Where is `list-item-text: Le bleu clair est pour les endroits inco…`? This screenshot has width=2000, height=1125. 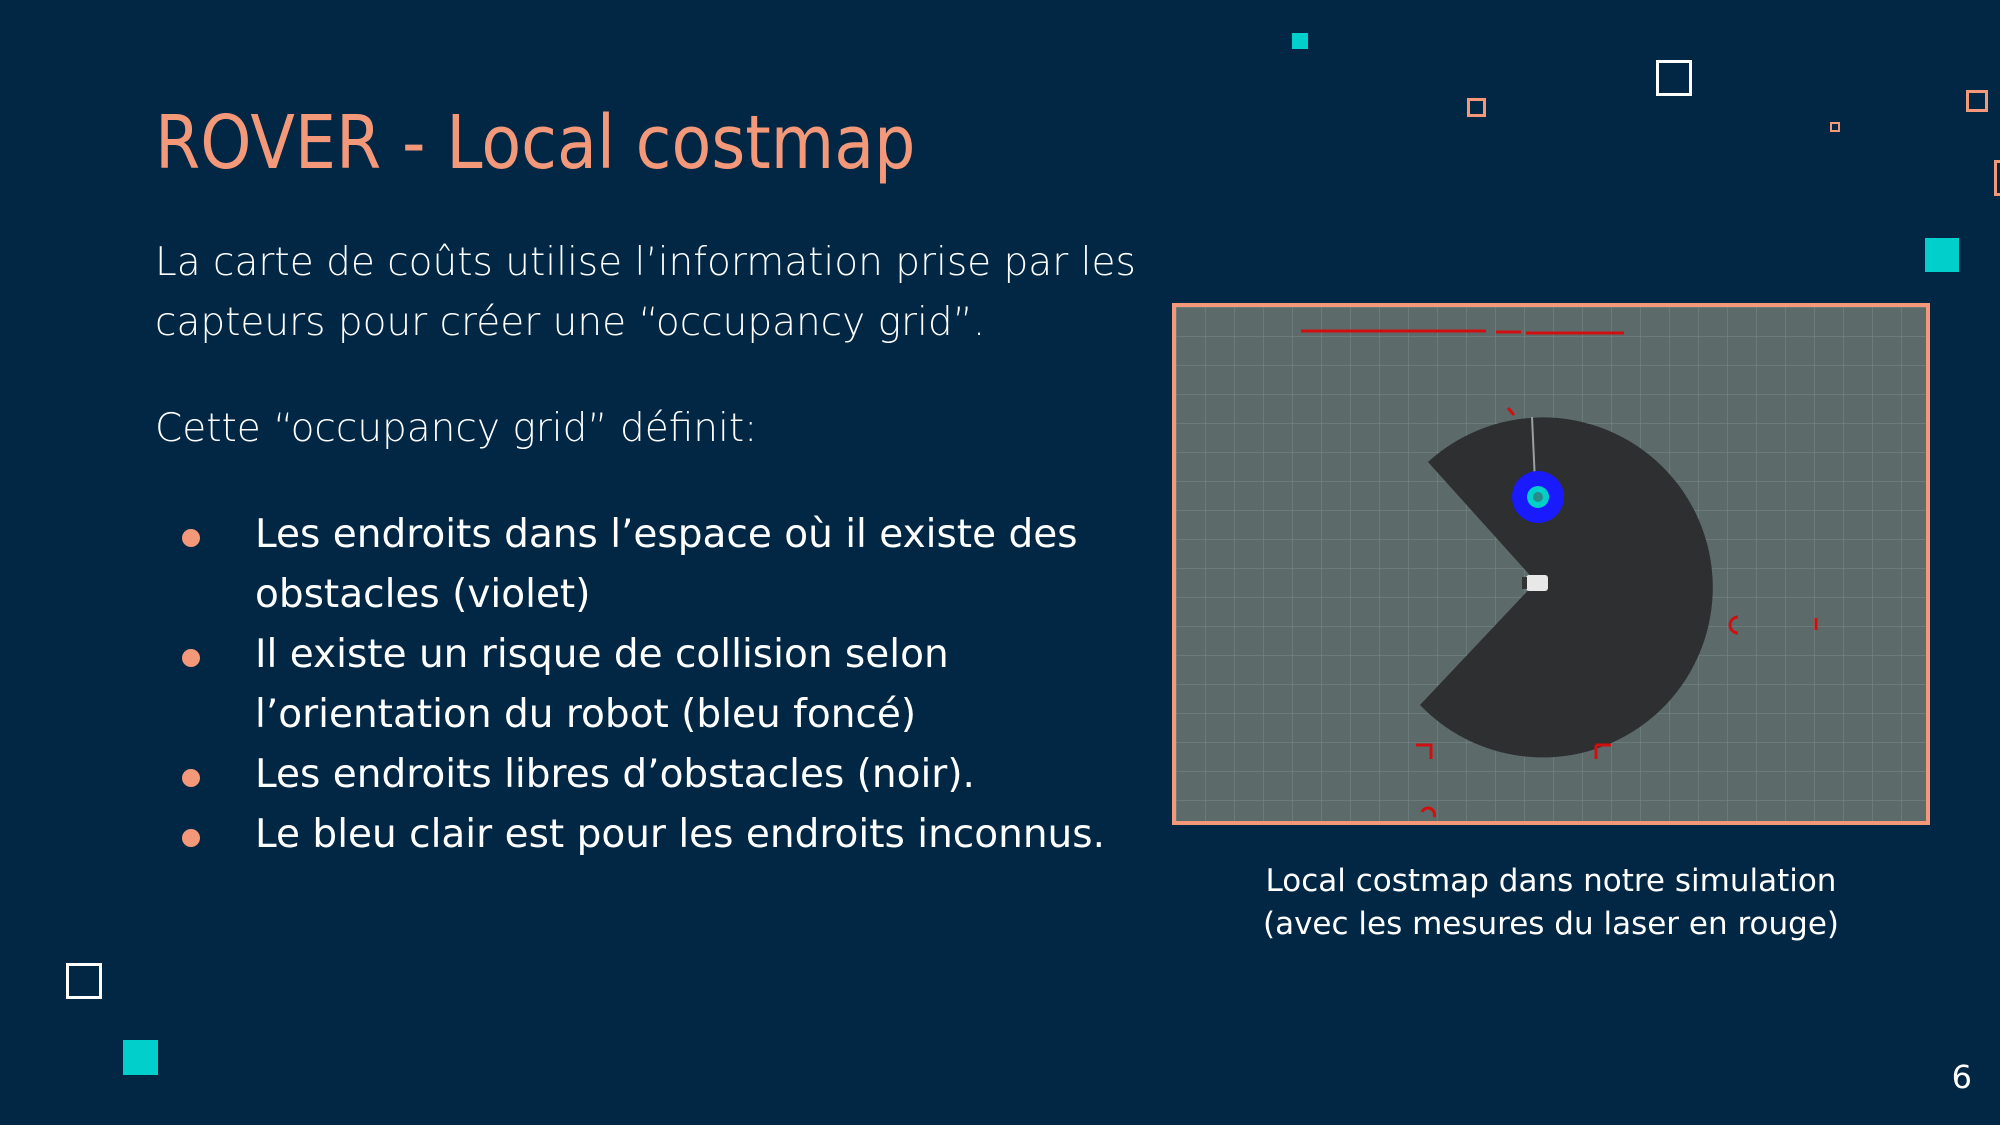
list-item-text: Le bleu clair est pour les endroits inco… is located at coordinates (680, 834).